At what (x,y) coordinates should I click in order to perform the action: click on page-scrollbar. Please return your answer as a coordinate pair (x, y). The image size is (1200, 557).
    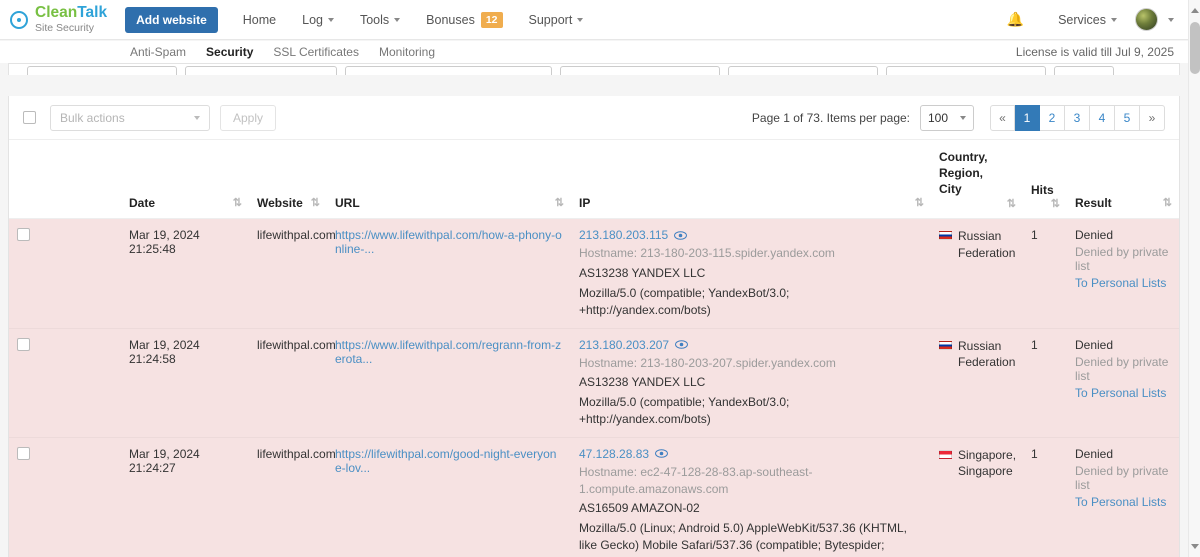
    Looking at the image, I should click on (1194, 278).